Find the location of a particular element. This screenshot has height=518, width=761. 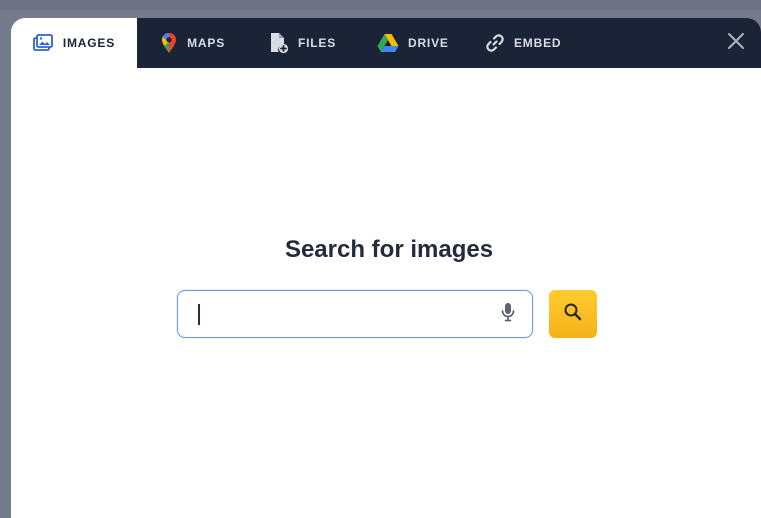

microphone-icon is located at coordinates (508, 314).